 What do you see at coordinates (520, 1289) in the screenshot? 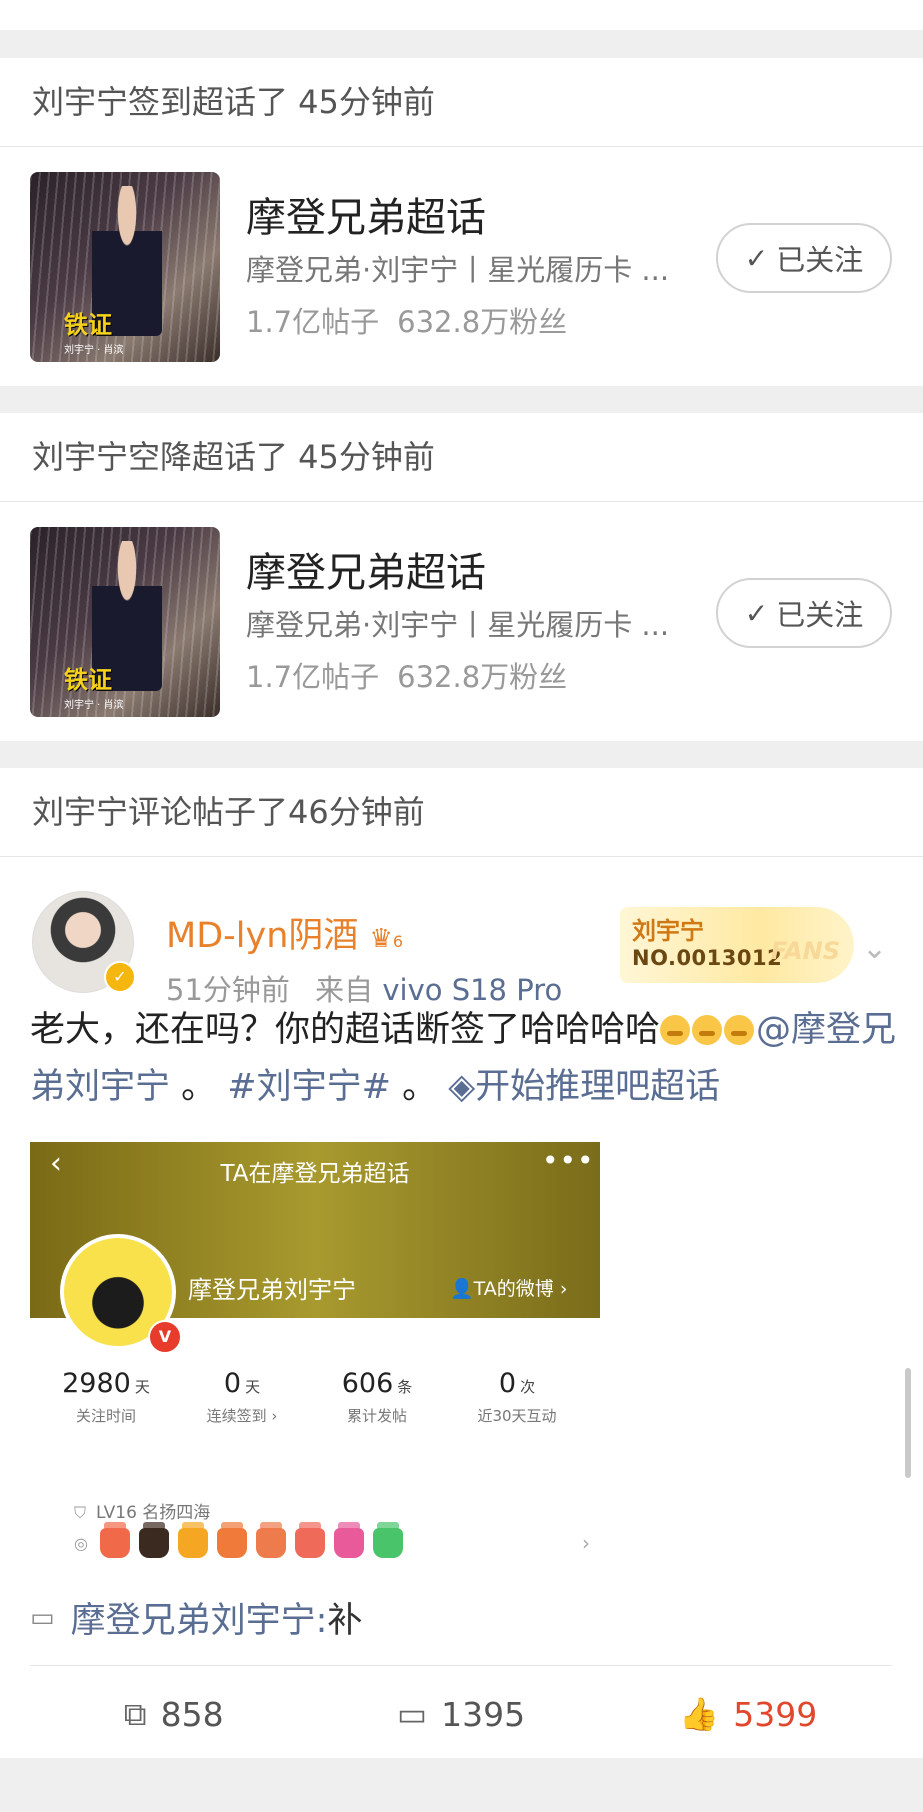
I see `weibo-link-text: TA的微博 ›` at bounding box center [520, 1289].